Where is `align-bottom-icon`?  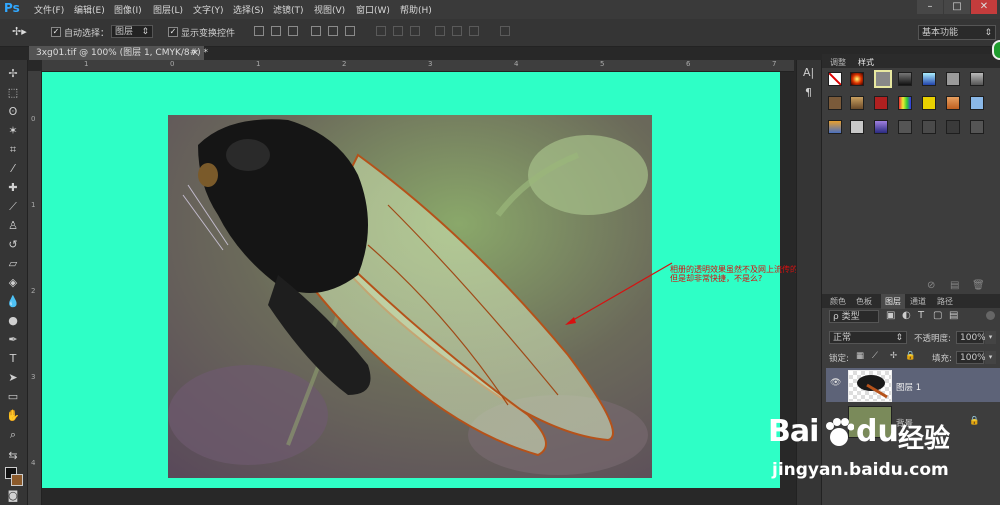 align-bottom-icon is located at coordinates (293, 31).